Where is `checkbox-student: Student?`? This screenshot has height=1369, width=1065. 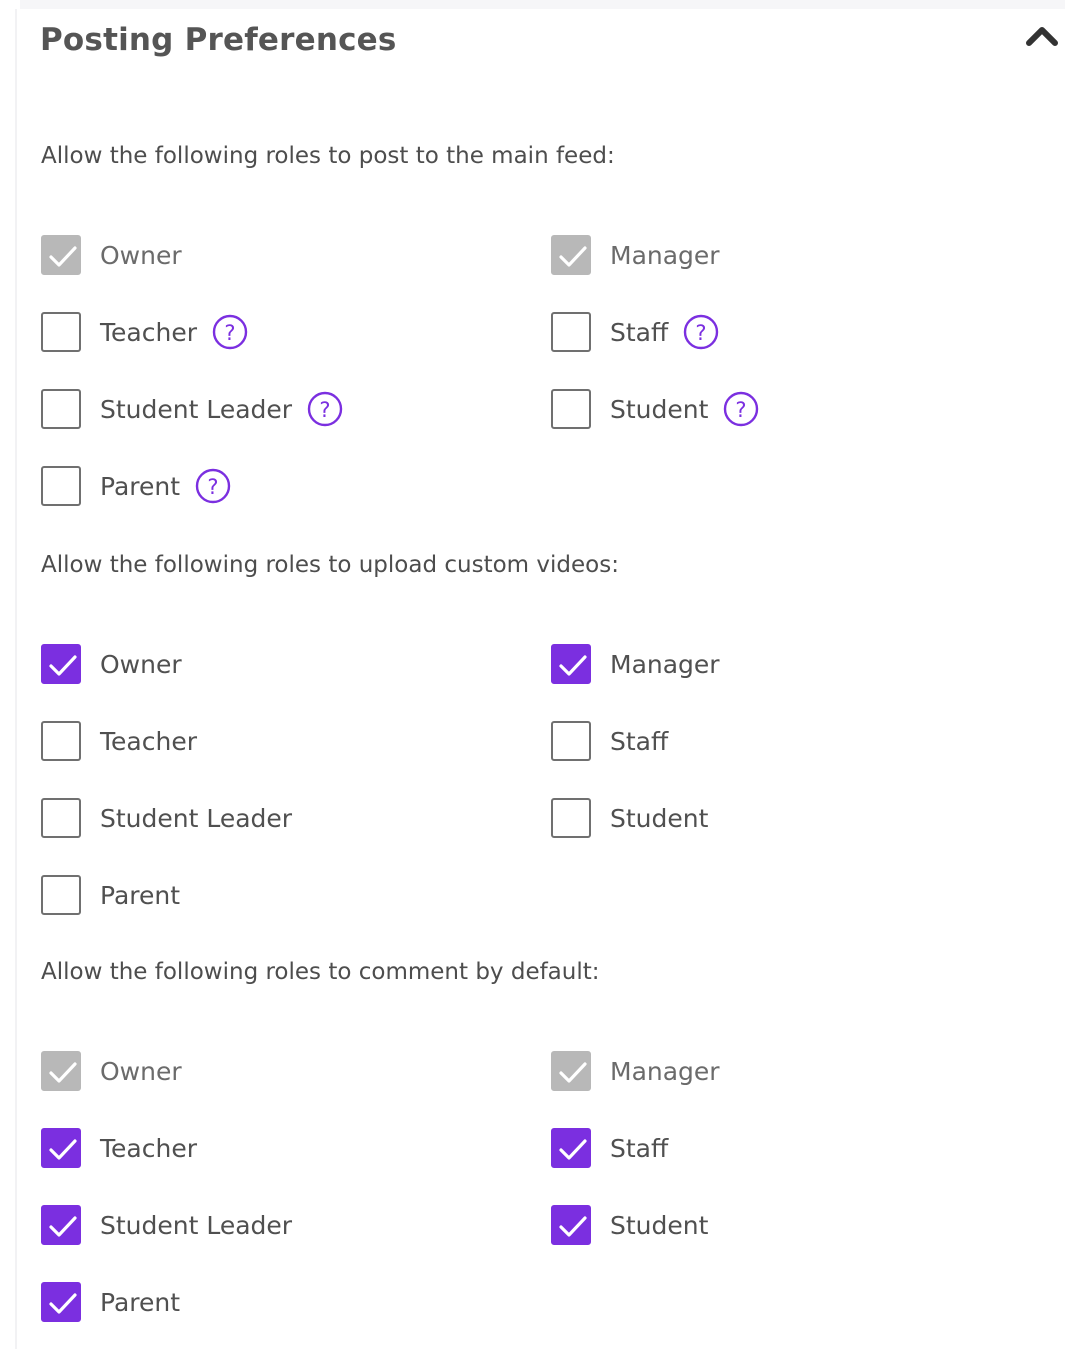 checkbox-student: Student? is located at coordinates (655, 409).